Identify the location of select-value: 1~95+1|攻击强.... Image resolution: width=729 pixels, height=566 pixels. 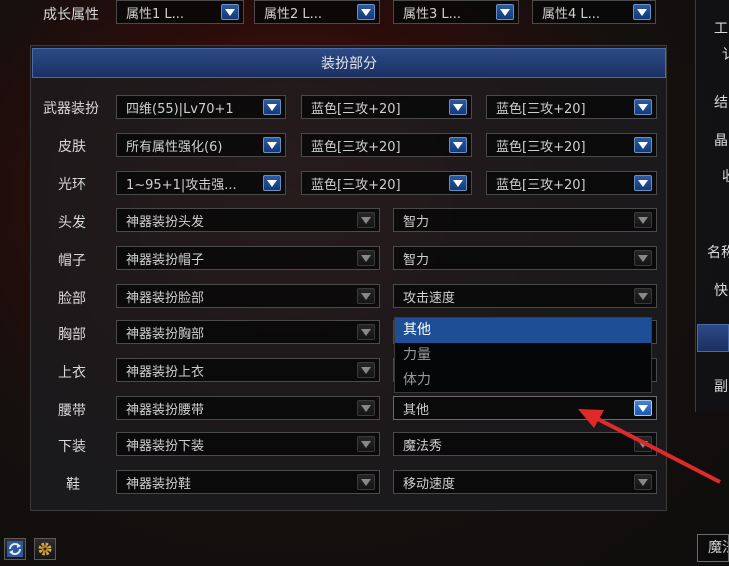
(181, 185).